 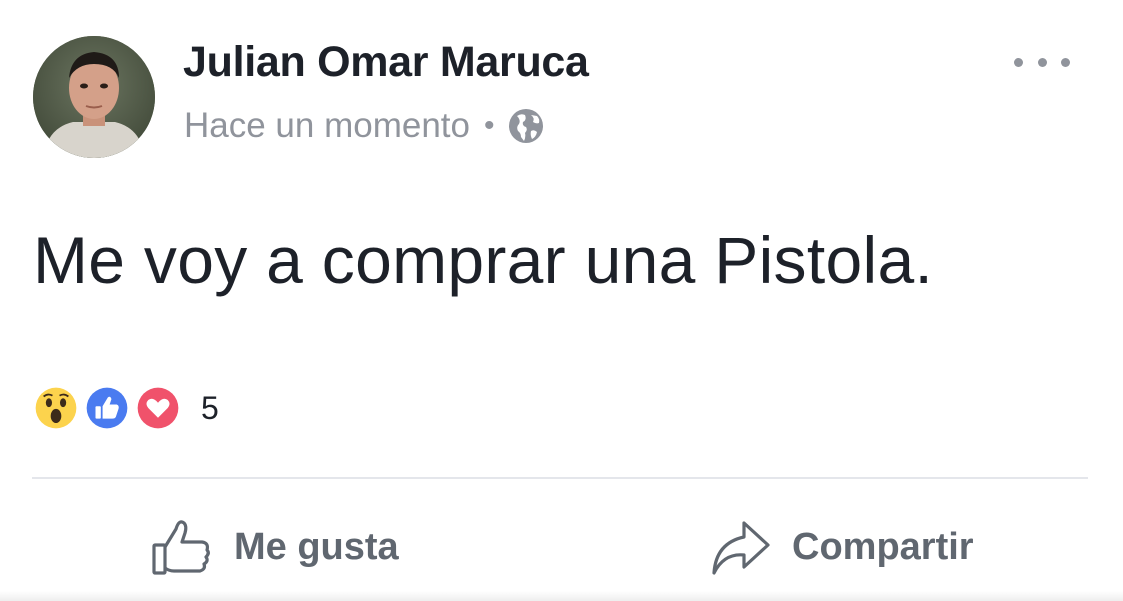 What do you see at coordinates (210, 407) in the screenshot?
I see `reaction-count: 5` at bounding box center [210, 407].